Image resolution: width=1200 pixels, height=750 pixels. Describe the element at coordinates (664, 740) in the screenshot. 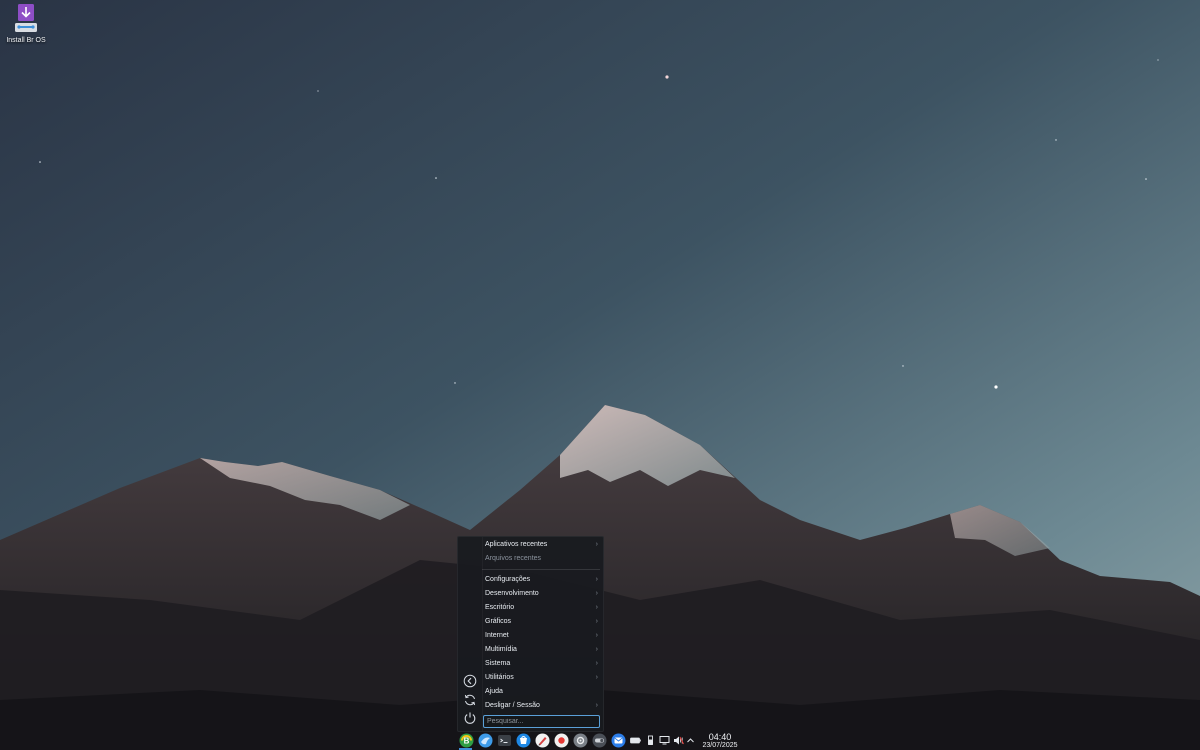

I see `display-icon` at that location.